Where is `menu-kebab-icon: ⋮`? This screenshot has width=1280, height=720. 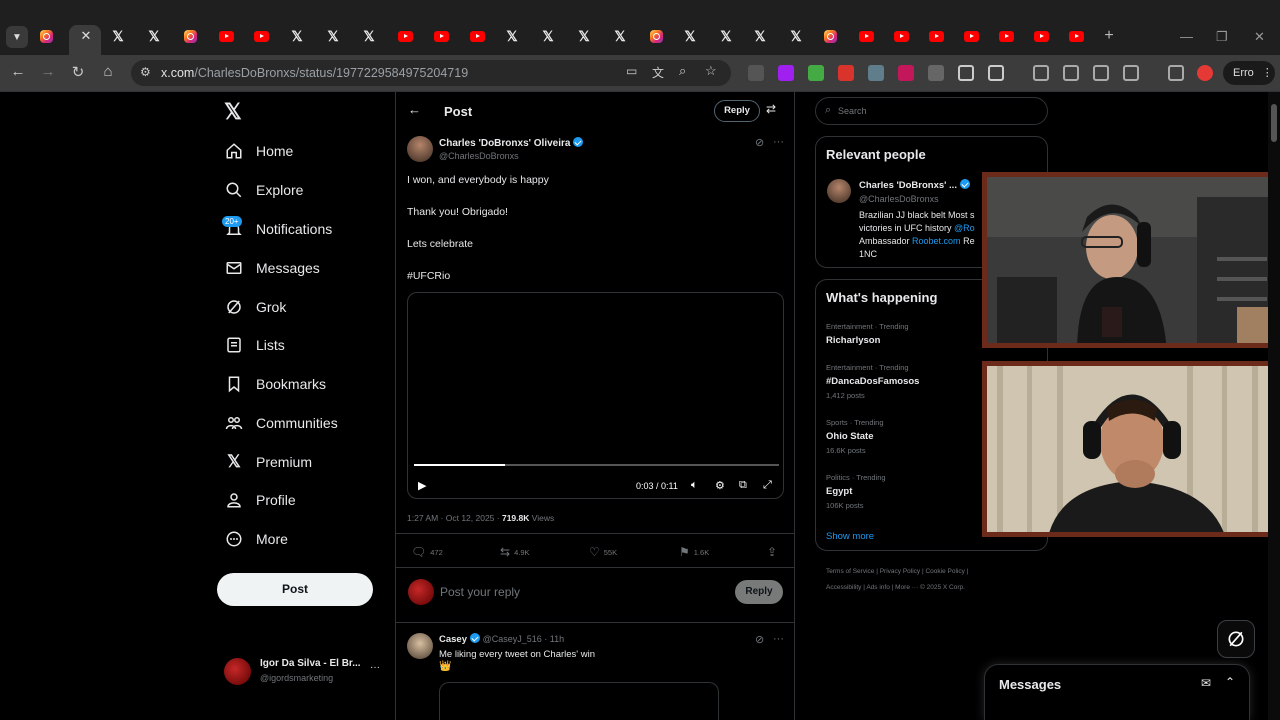 menu-kebab-icon: ⋮ is located at coordinates (1267, 73).